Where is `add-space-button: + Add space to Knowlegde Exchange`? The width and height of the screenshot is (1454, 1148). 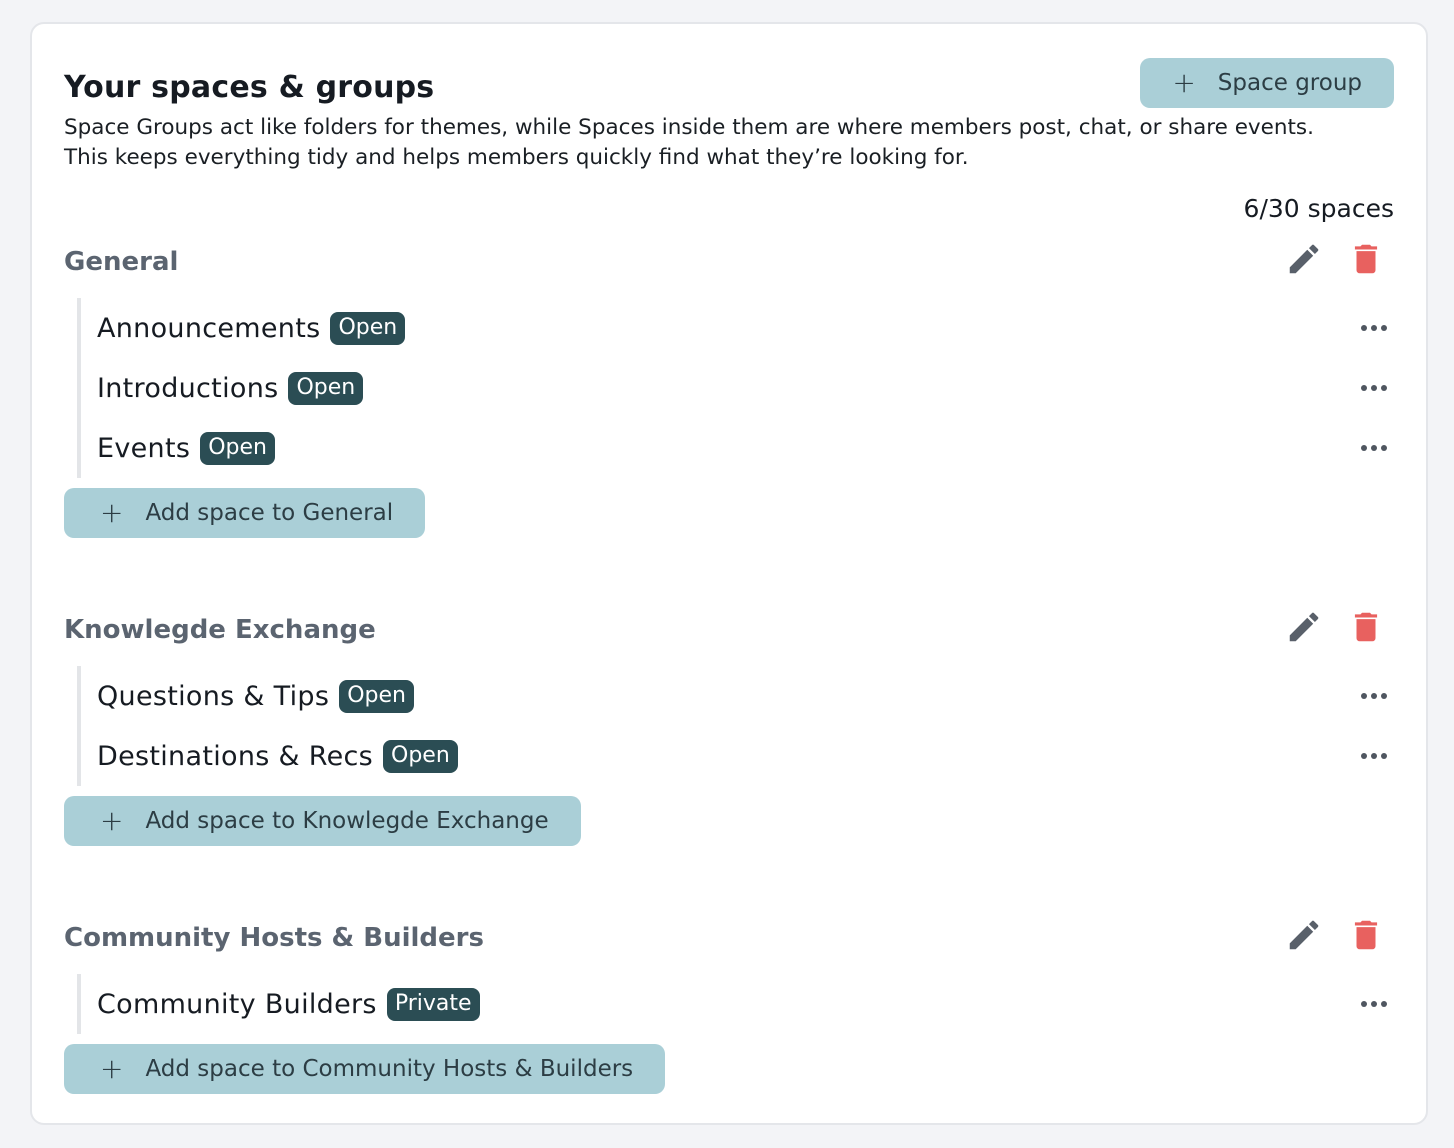
add-space-button: + Add space to Knowlegde Exchange is located at coordinates (322, 821).